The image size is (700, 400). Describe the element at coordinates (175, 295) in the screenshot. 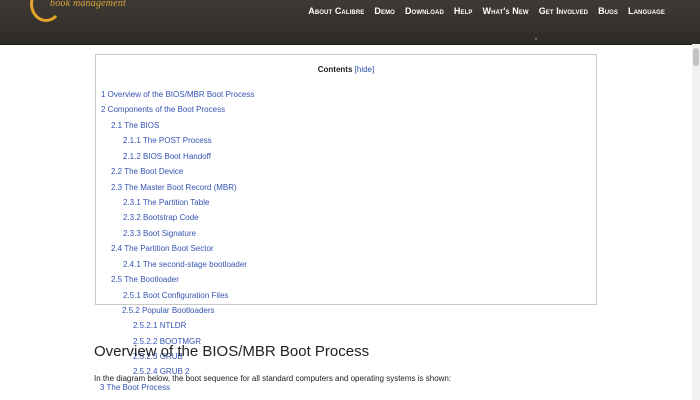

I see `toc-entry: 2.5.1 Boot Configuration Files` at that location.